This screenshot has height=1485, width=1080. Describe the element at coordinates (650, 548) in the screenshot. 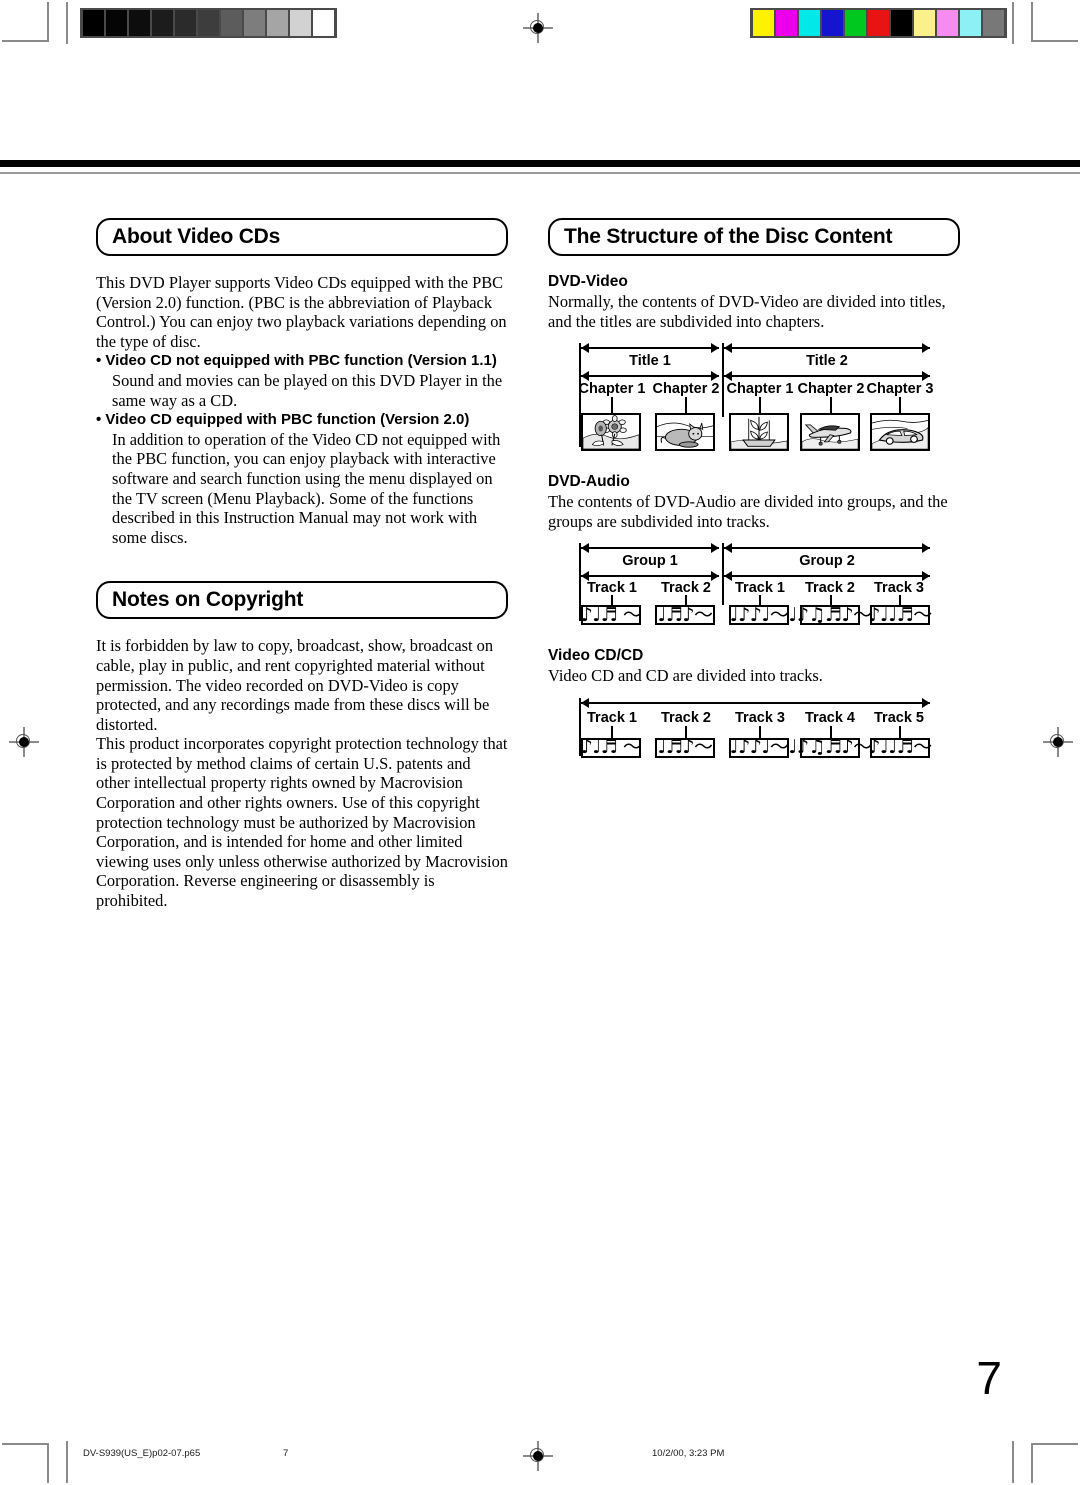

I see `group-1-span-arrow` at that location.